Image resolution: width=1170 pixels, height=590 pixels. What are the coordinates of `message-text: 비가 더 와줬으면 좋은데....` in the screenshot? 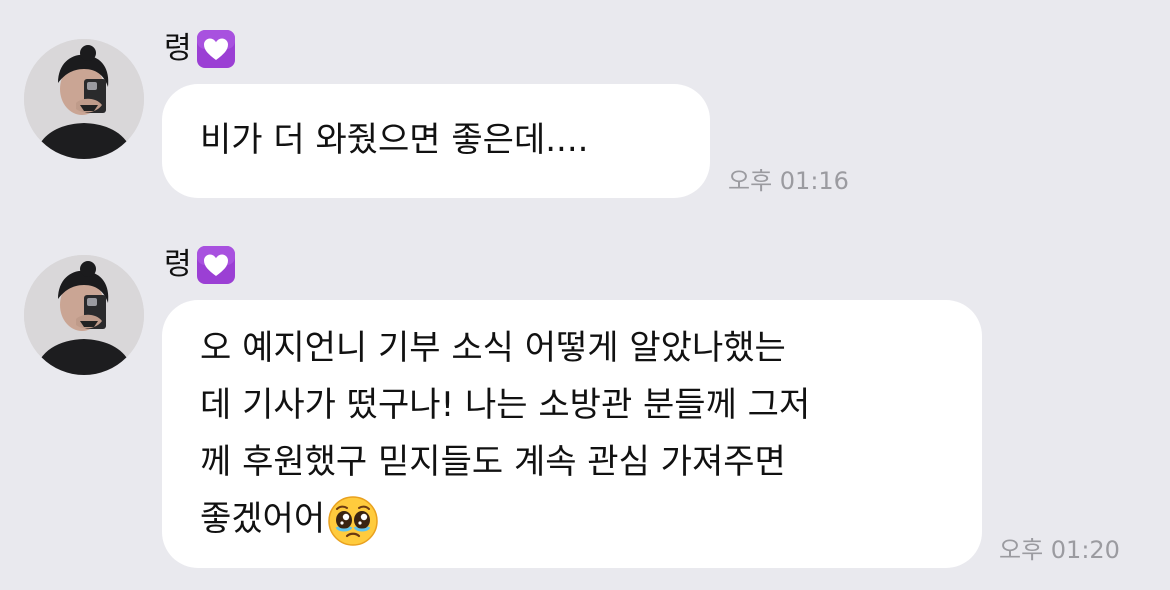 It's located at (394, 140).